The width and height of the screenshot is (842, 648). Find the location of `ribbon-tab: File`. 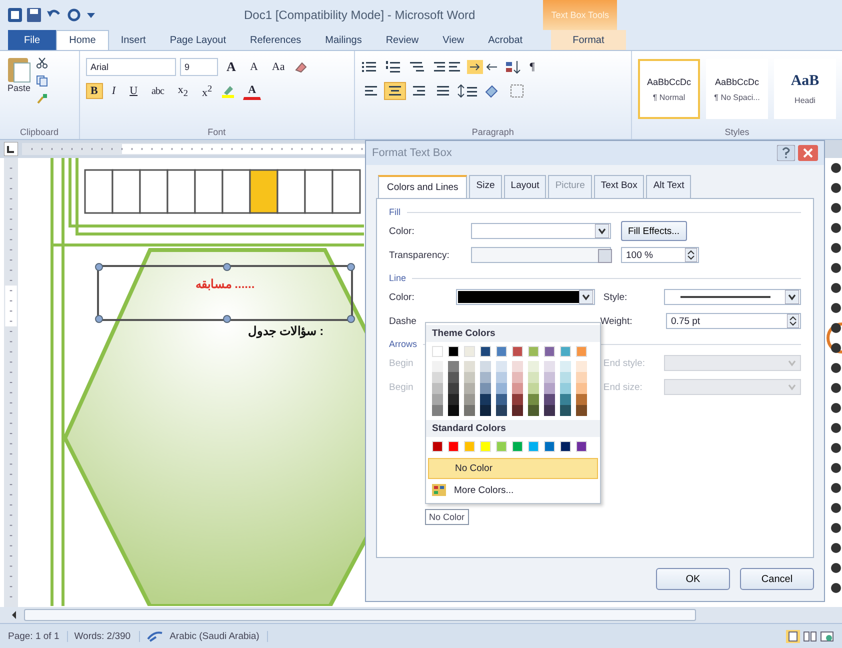

ribbon-tab: File is located at coordinates (32, 40).